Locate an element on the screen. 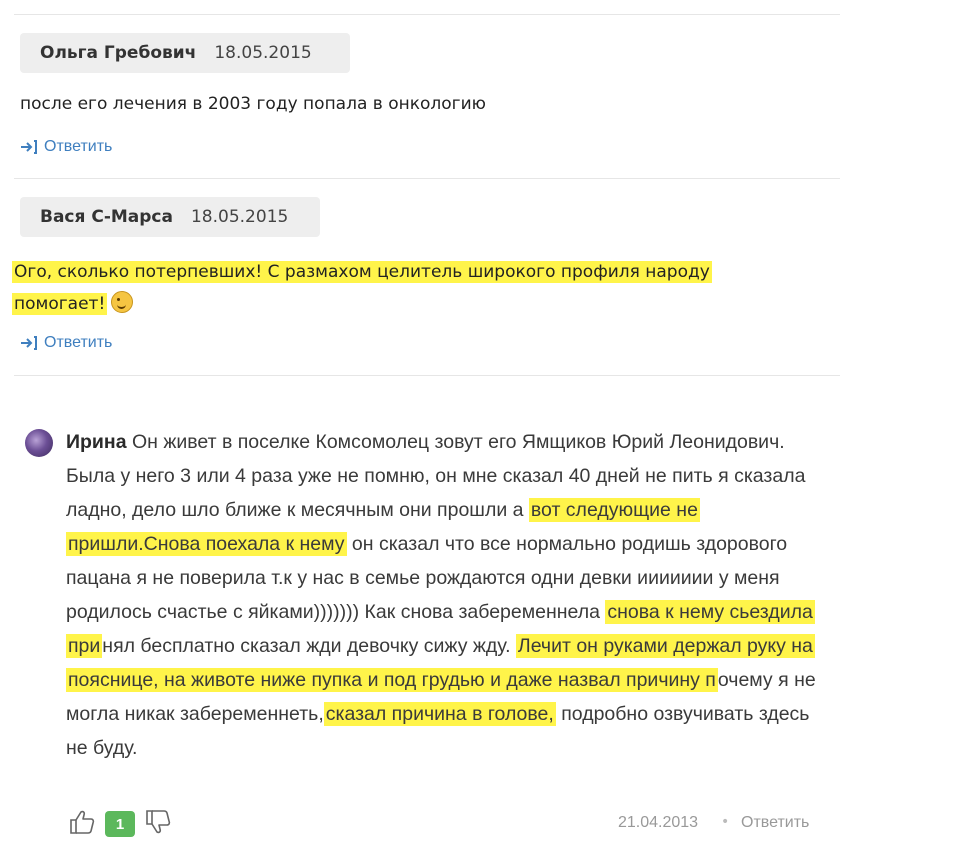 The height and width of the screenshot is (852, 980). thumbs-up-icon is located at coordinates (82, 822).